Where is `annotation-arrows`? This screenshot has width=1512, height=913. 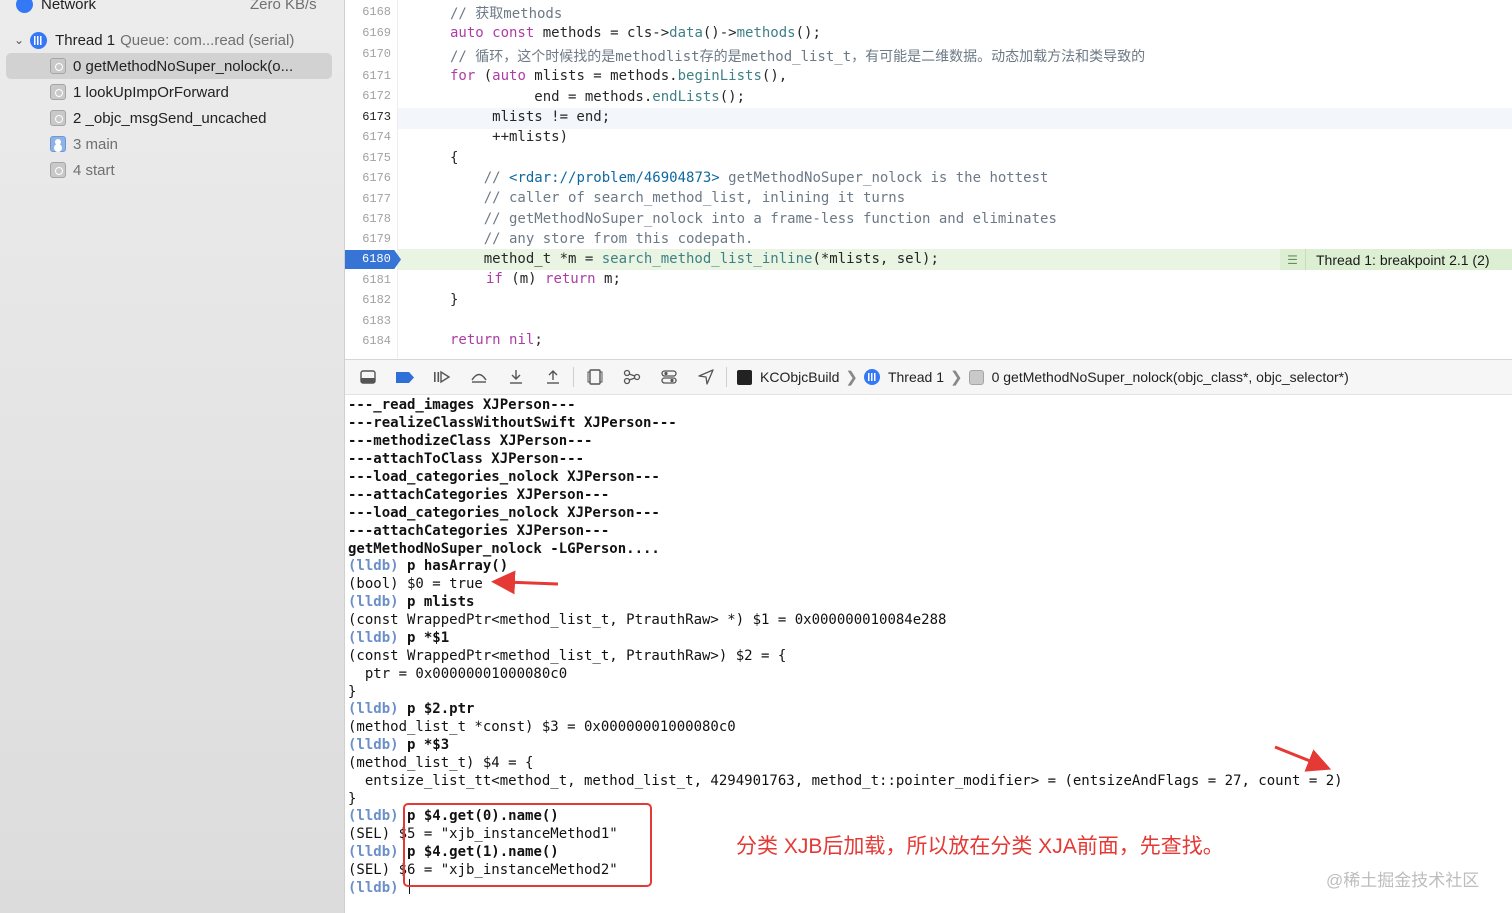
annotation-arrows is located at coordinates (911, 671).